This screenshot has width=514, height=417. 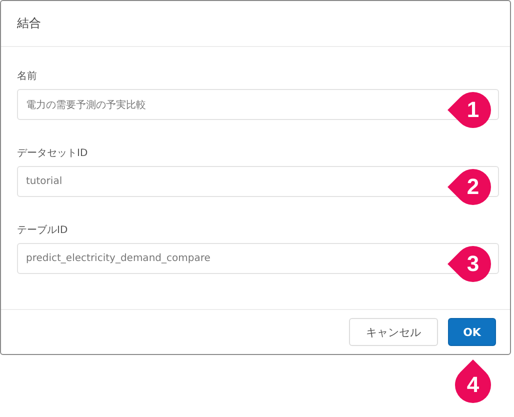 I want to click on cancel-button: キャンセル, so click(x=393, y=332).